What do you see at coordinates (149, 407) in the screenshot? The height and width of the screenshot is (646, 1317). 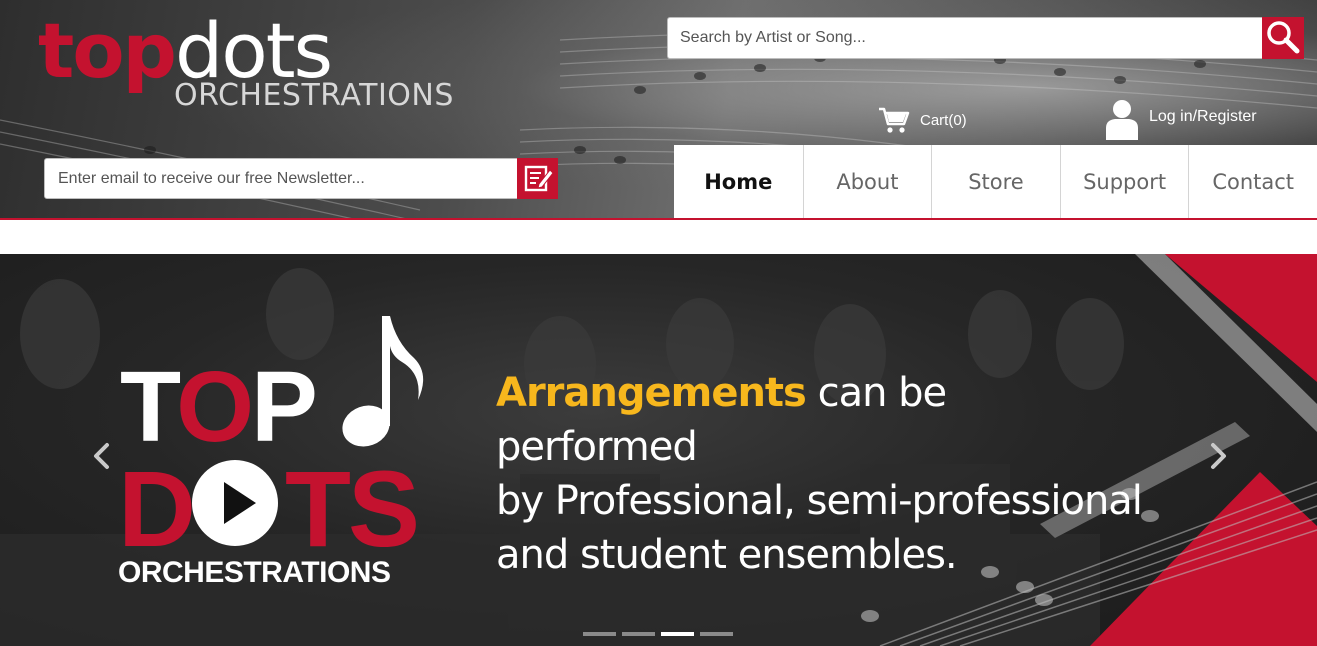 I see `hero-logo-letter-t: T` at bounding box center [149, 407].